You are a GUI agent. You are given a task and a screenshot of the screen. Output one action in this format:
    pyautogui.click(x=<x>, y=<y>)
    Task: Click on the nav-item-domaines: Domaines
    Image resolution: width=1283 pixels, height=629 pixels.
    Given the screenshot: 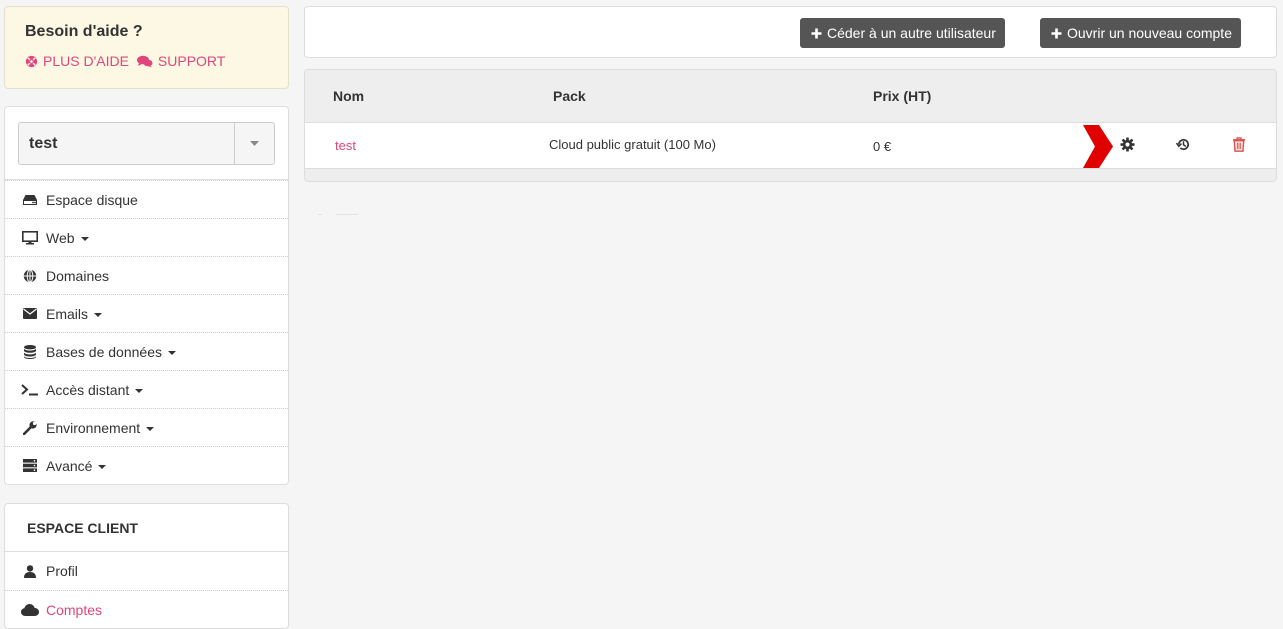 What is the action you would take?
    pyautogui.click(x=146, y=275)
    